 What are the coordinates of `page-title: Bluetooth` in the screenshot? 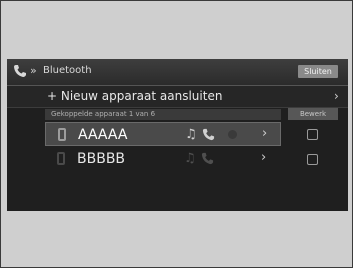 It's located at (67, 70).